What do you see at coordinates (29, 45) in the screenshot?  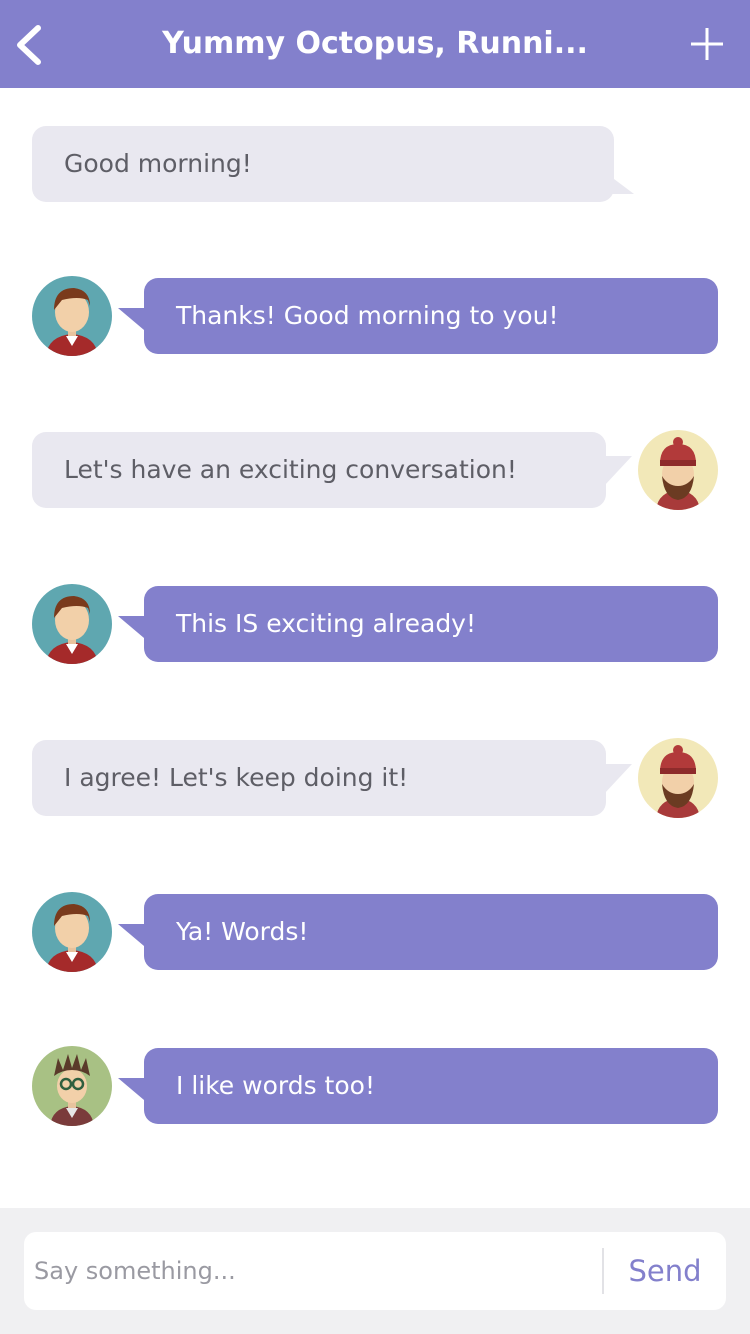 I see `chevron-left-icon` at bounding box center [29, 45].